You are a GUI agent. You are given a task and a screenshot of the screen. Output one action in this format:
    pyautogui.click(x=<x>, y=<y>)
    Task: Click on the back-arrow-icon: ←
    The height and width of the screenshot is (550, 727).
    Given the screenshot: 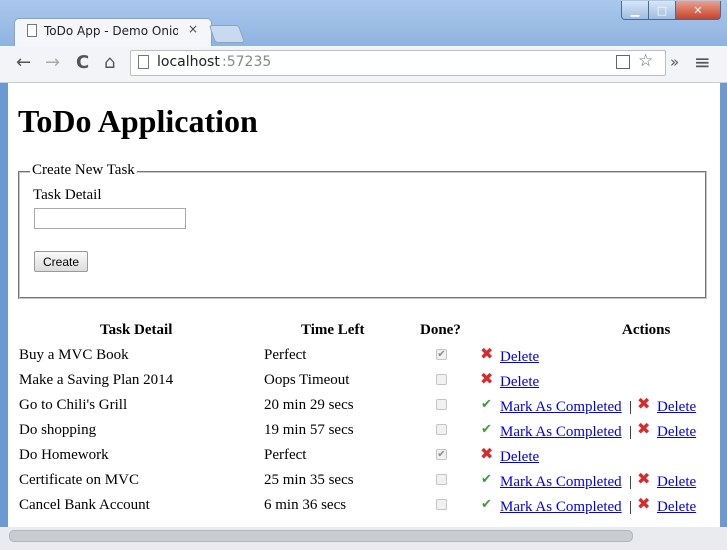 What is the action you would take?
    pyautogui.click(x=23, y=62)
    